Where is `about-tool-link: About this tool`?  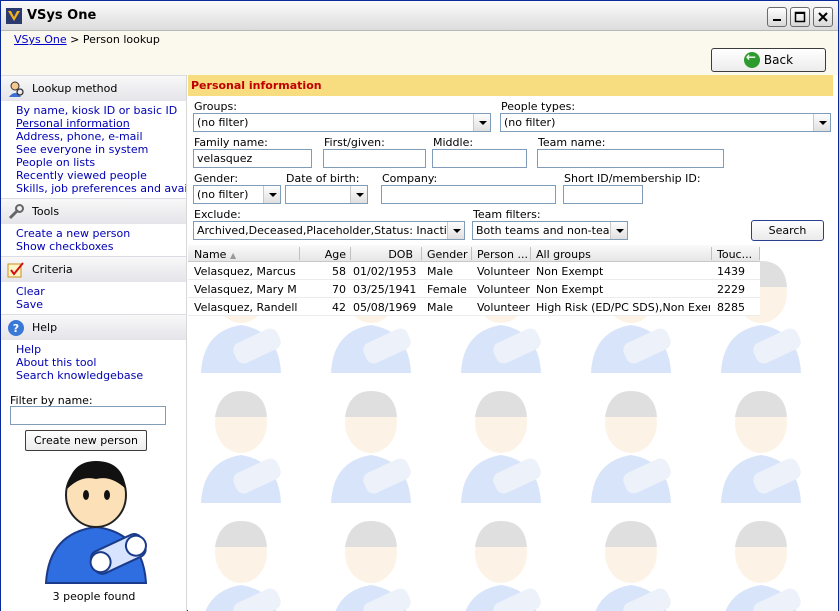
about-tool-link: About this tool is located at coordinates (101, 362).